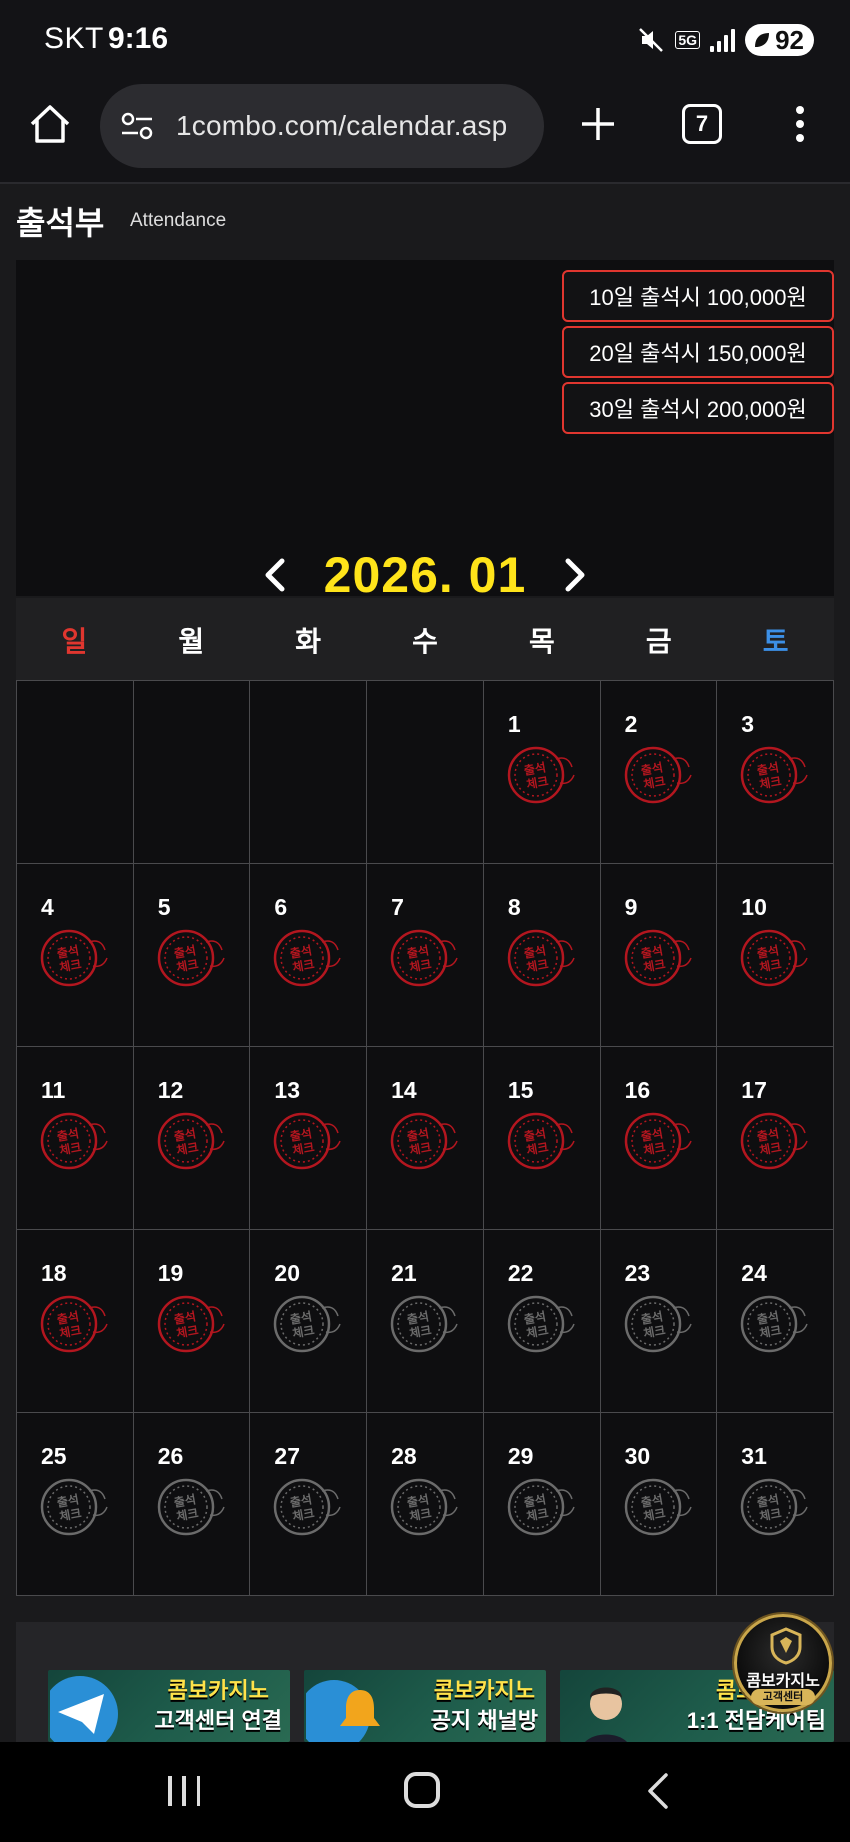 The width and height of the screenshot is (850, 1842). What do you see at coordinates (138, 38) in the screenshot?
I see `clock: 9:16` at bounding box center [138, 38].